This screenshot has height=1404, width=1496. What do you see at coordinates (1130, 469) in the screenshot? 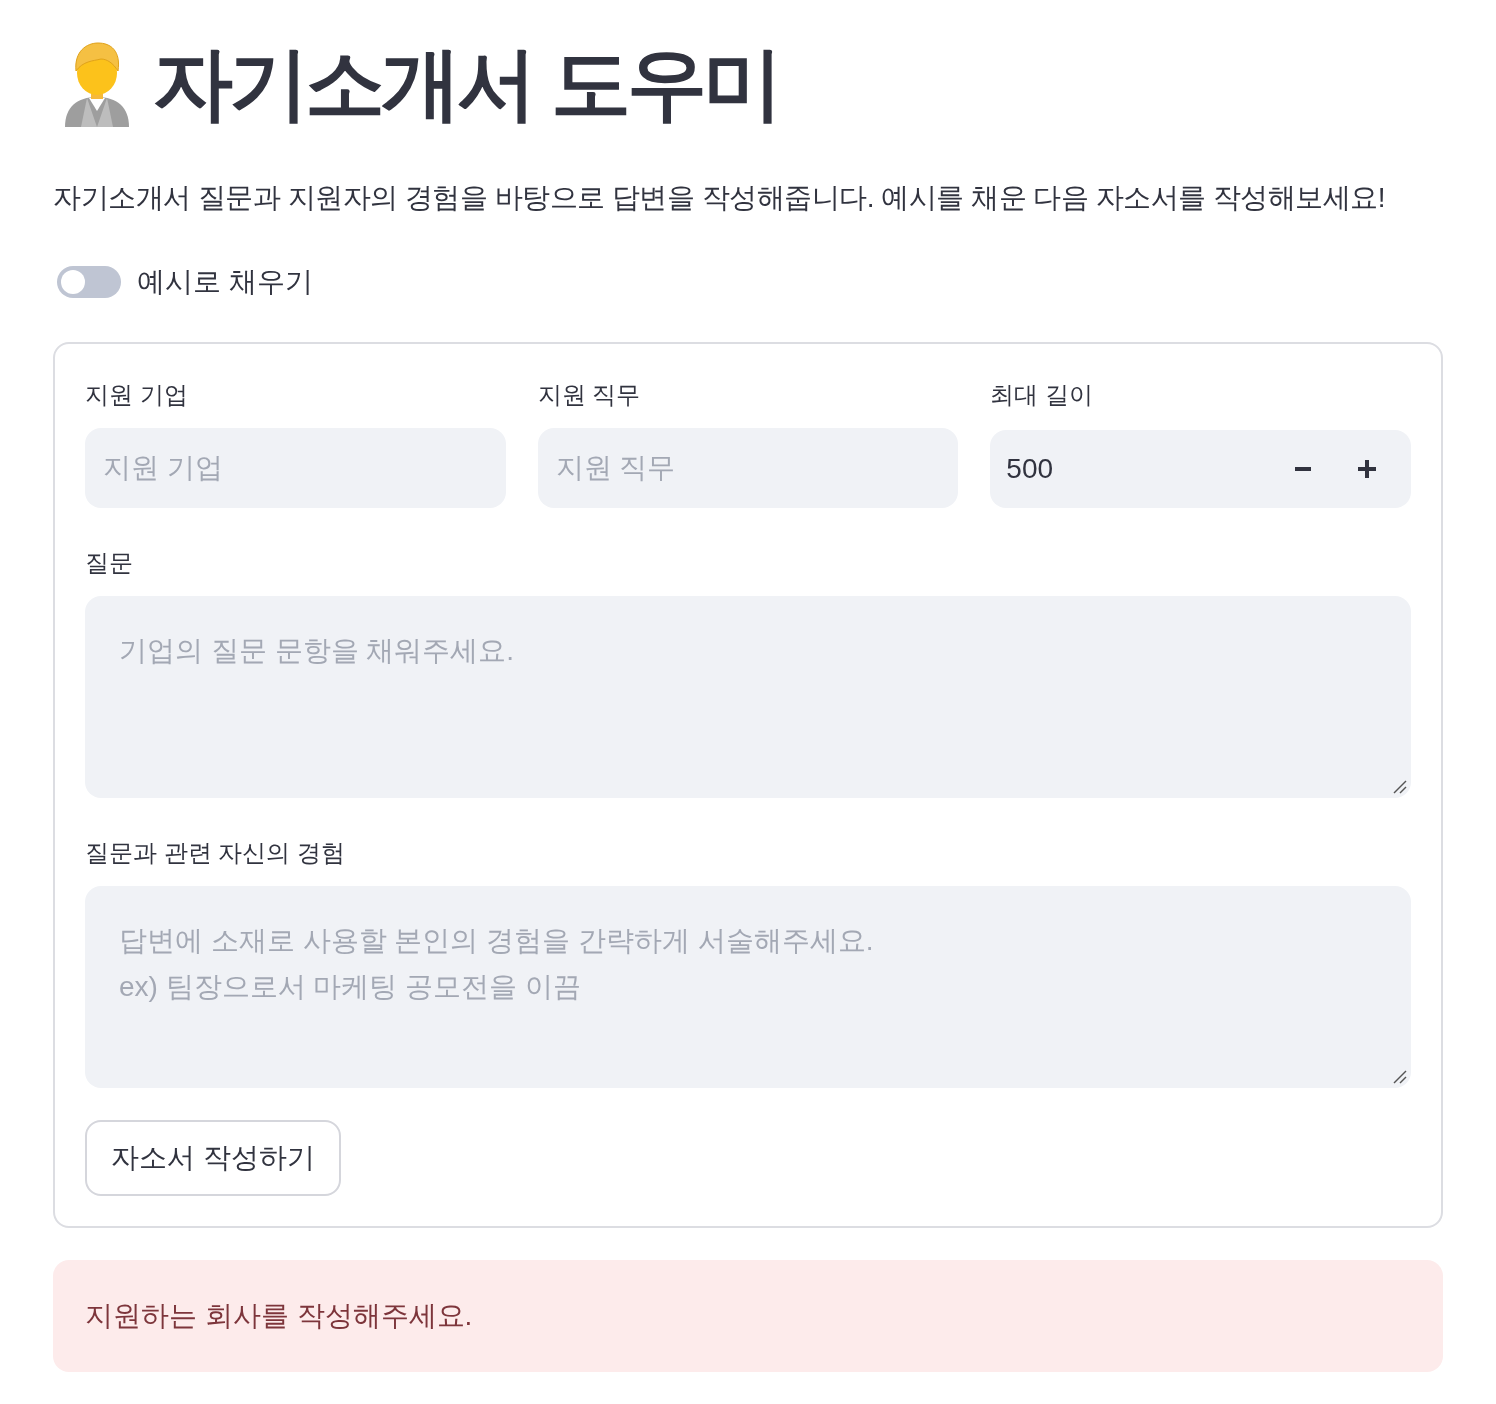
I see `number-input: 500` at bounding box center [1130, 469].